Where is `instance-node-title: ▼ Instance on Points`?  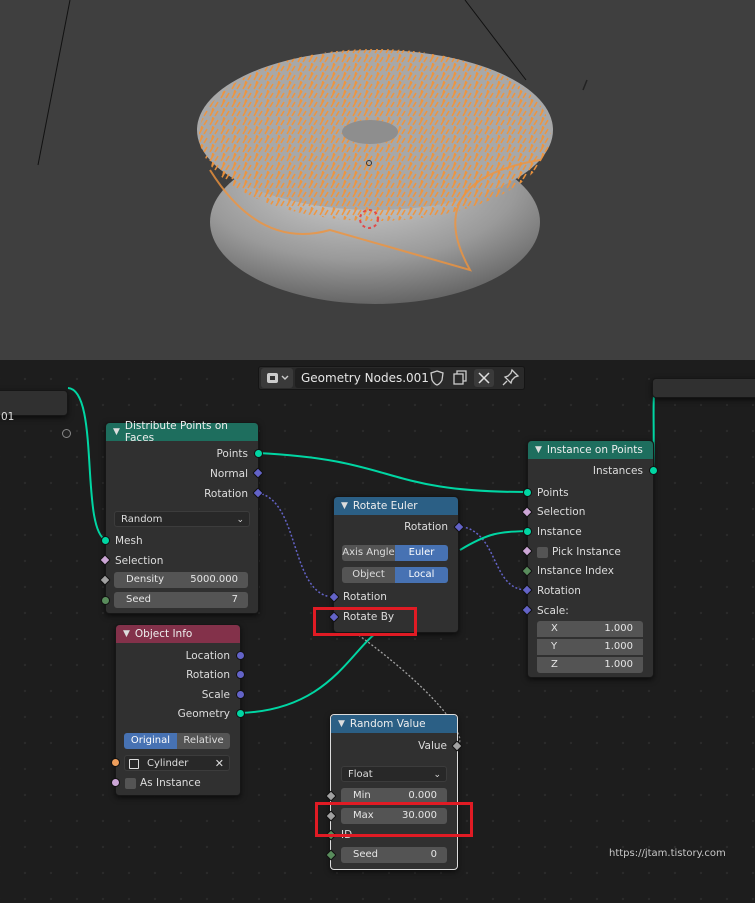
instance-node-title: ▼ Instance on Points is located at coordinates (590, 450).